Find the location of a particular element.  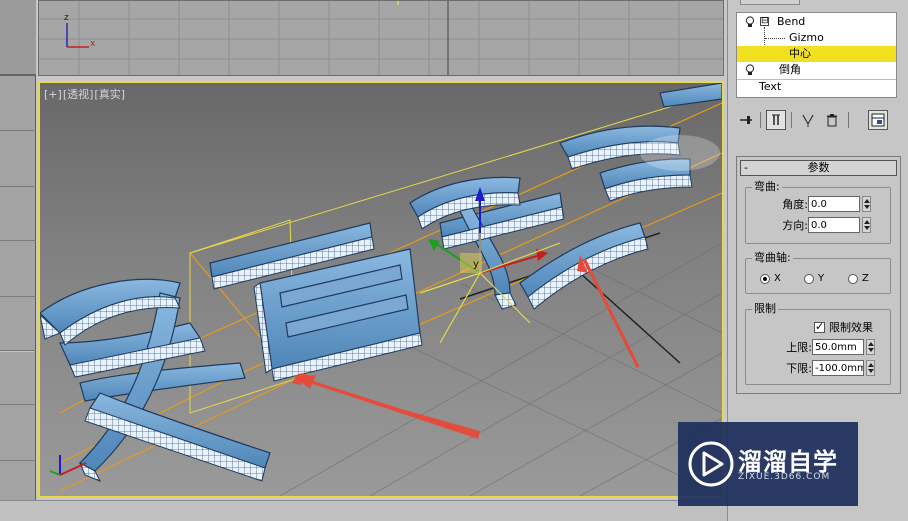

upper-limit-row: 上限: is located at coordinates (813, 347).